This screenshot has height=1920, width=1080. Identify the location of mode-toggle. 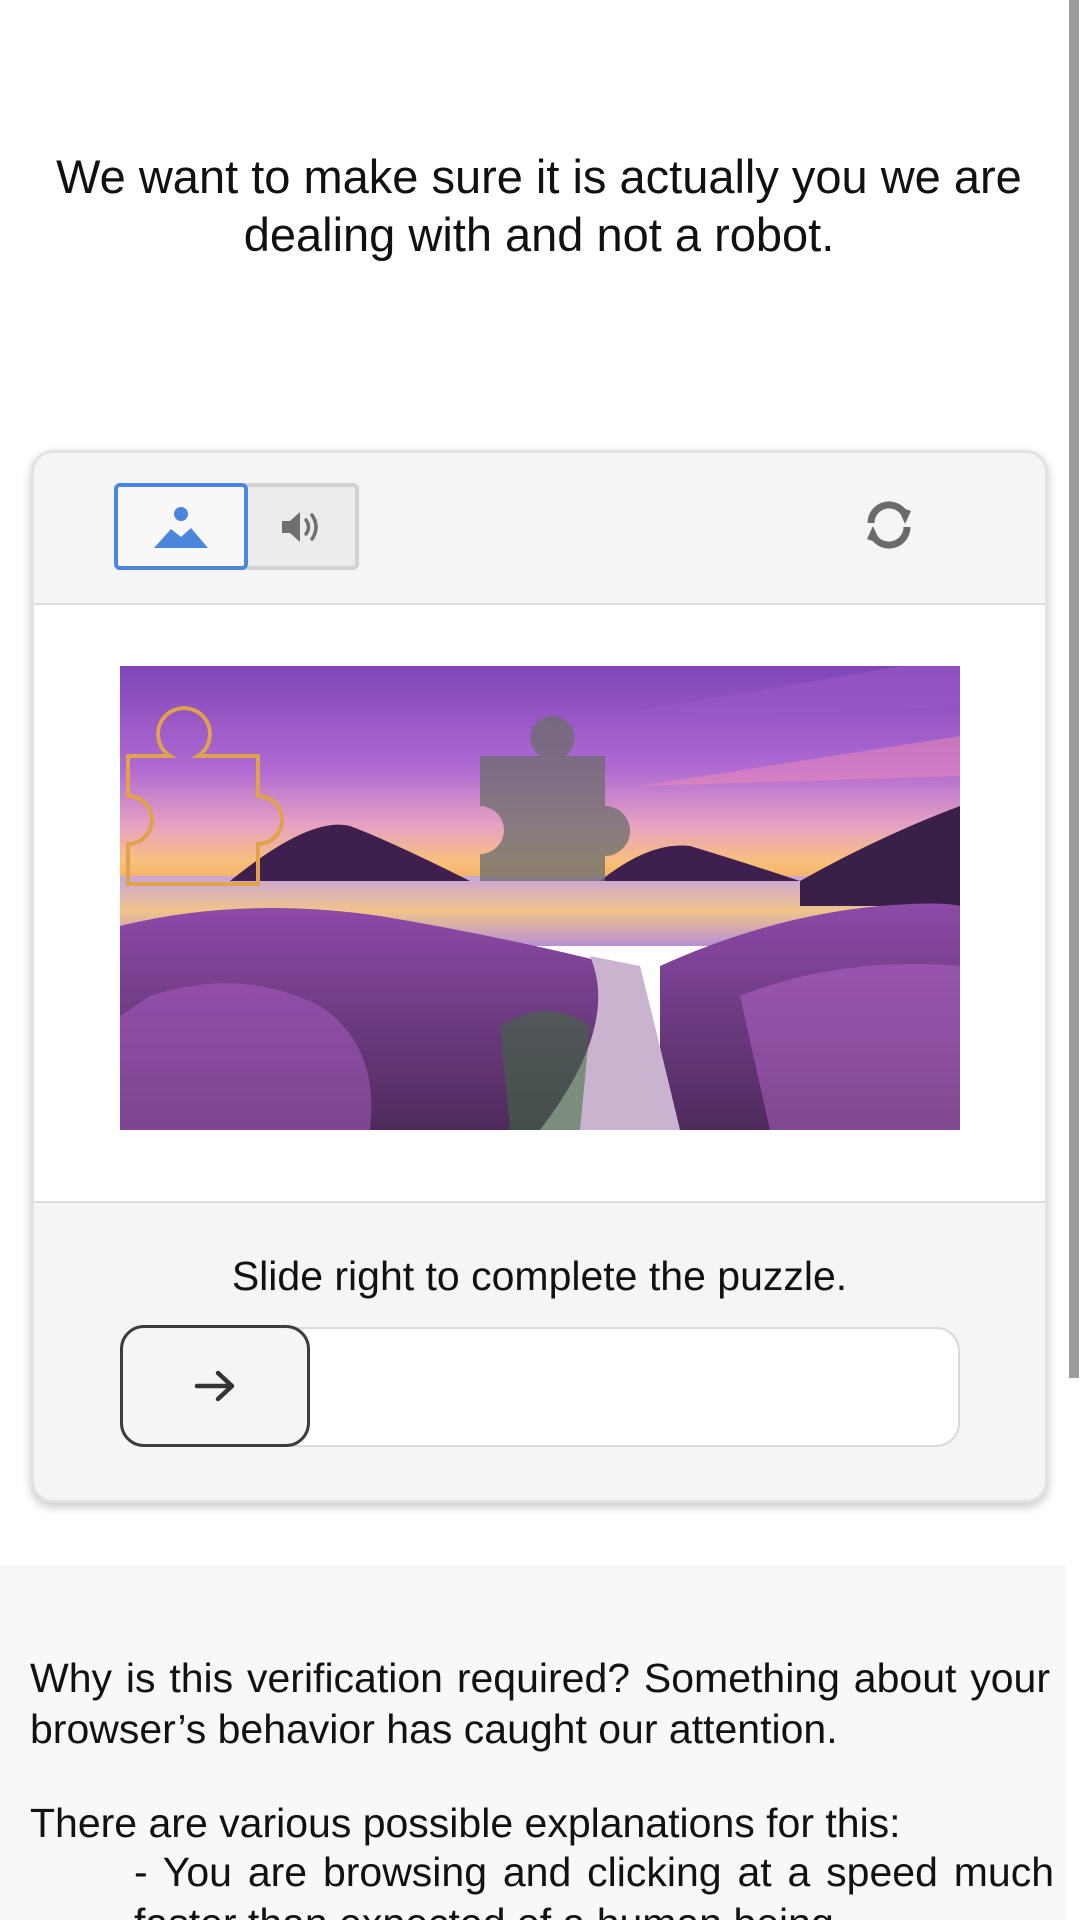
(236, 526).